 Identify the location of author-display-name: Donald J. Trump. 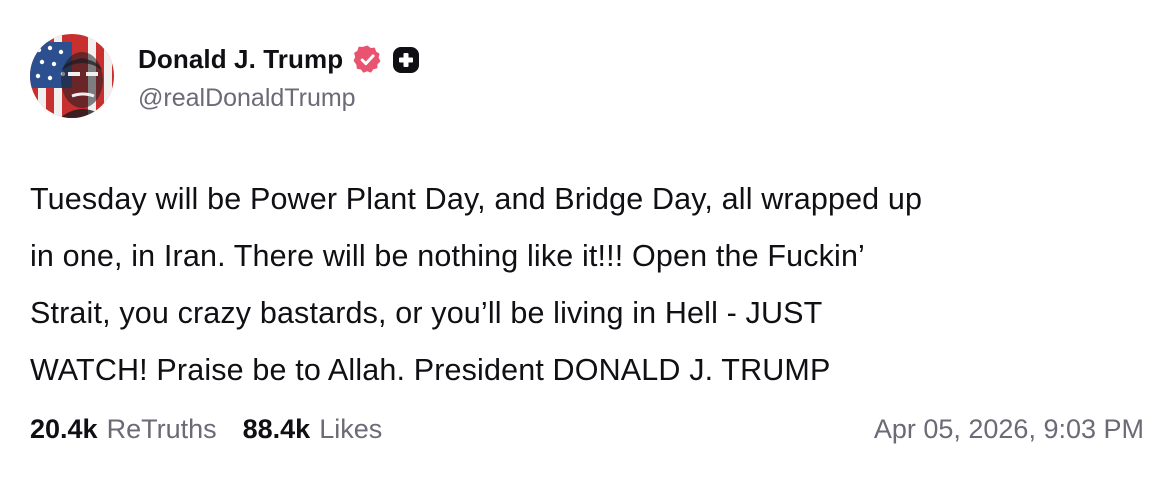
(240, 59).